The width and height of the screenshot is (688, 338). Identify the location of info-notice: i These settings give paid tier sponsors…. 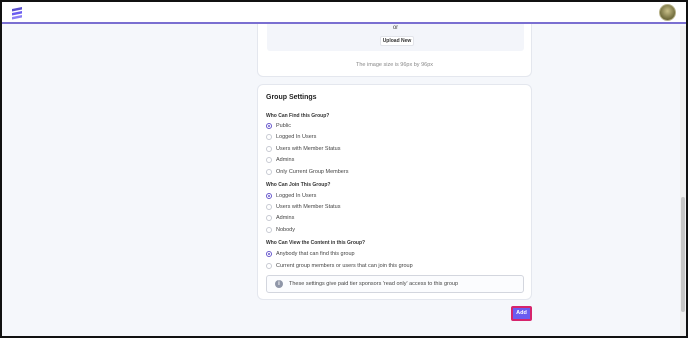
(395, 284).